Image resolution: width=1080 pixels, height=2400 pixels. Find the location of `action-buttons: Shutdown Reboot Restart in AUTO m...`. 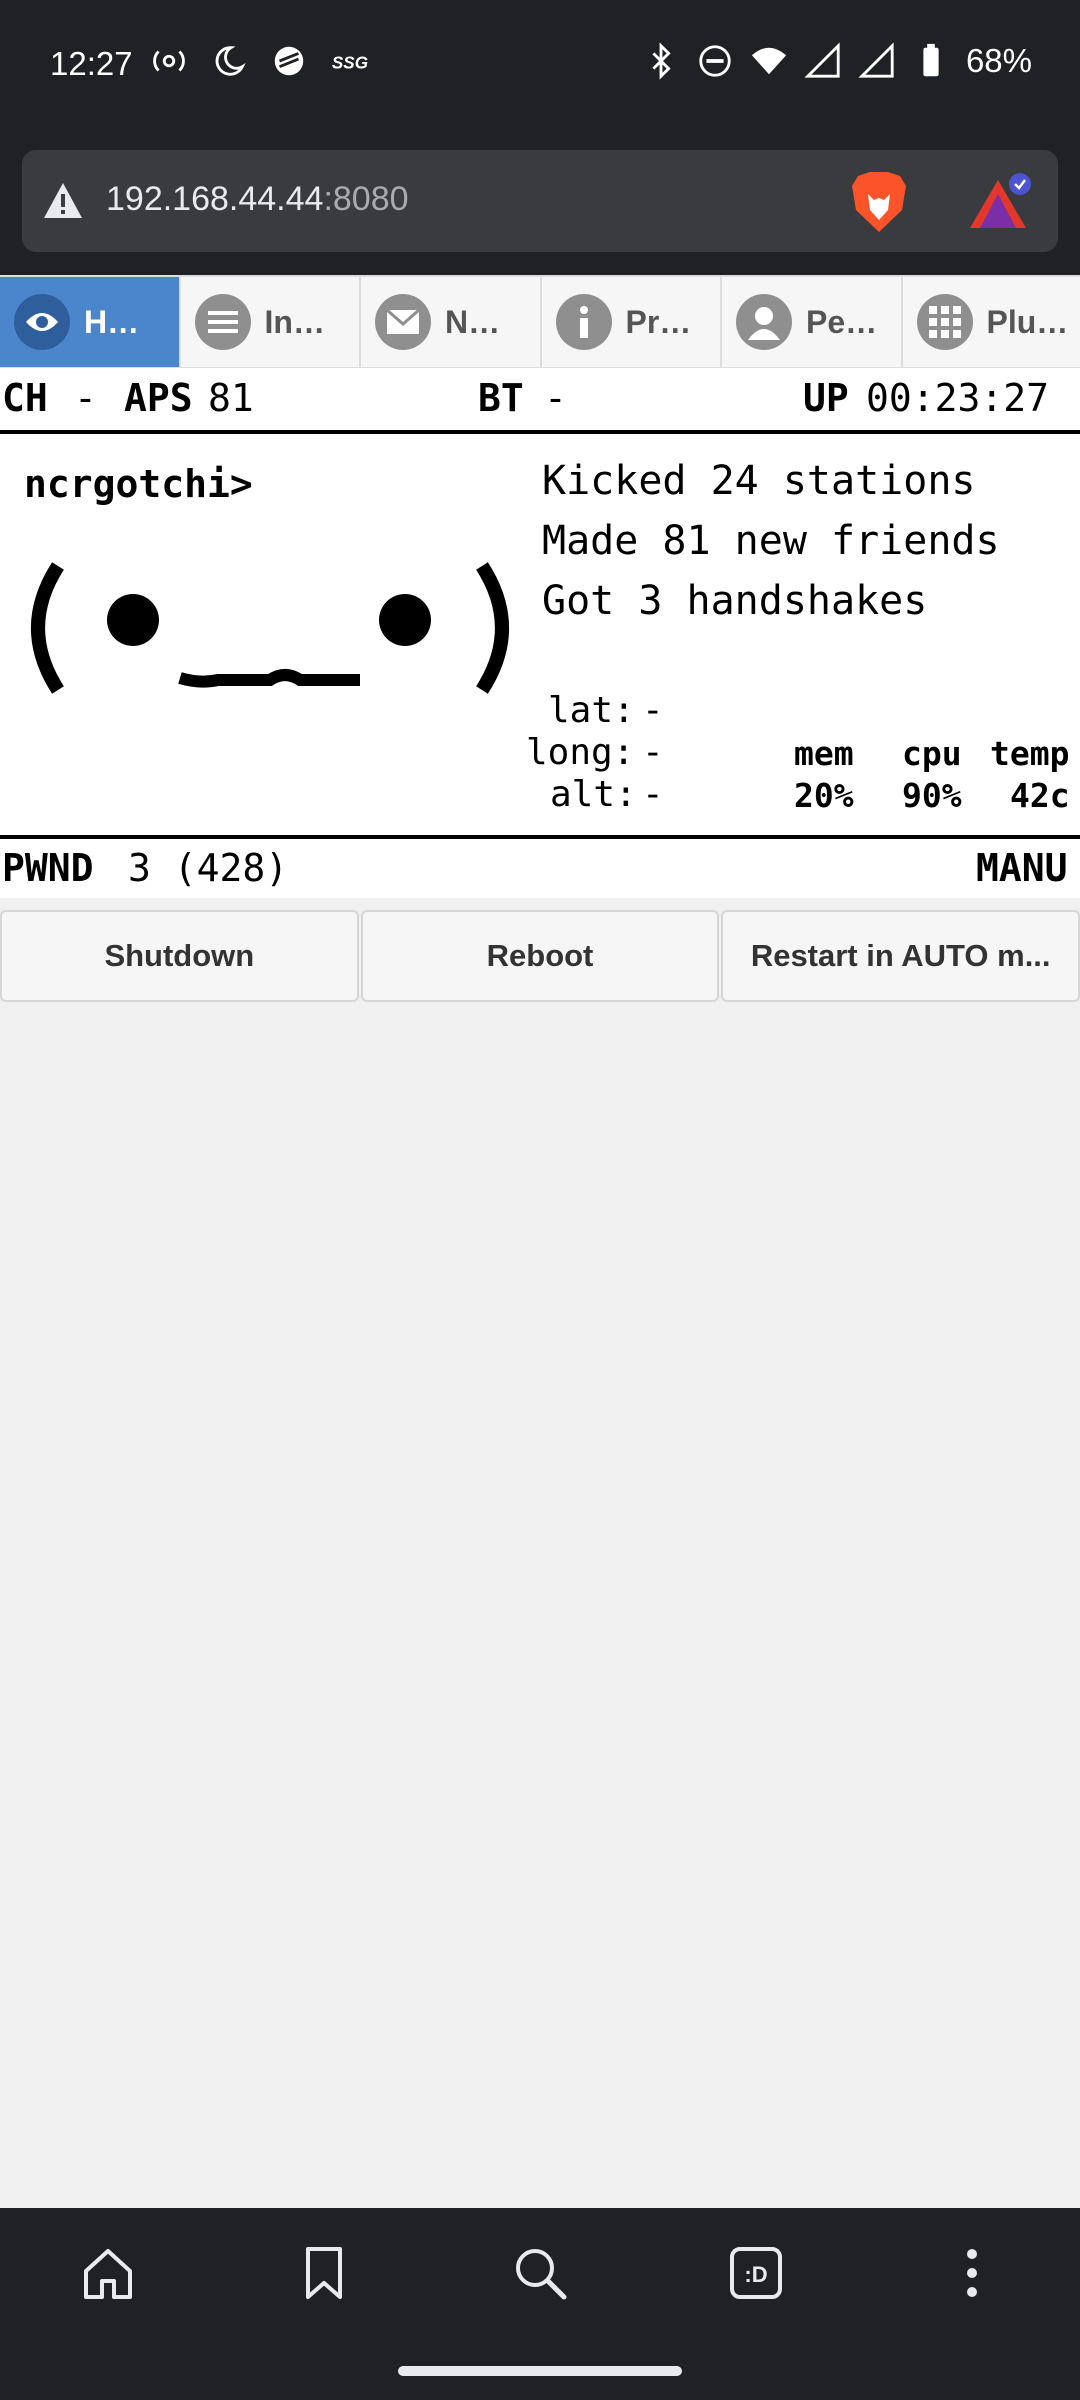

action-buttons: Shutdown Reboot Restart in AUTO m... is located at coordinates (540, 957).